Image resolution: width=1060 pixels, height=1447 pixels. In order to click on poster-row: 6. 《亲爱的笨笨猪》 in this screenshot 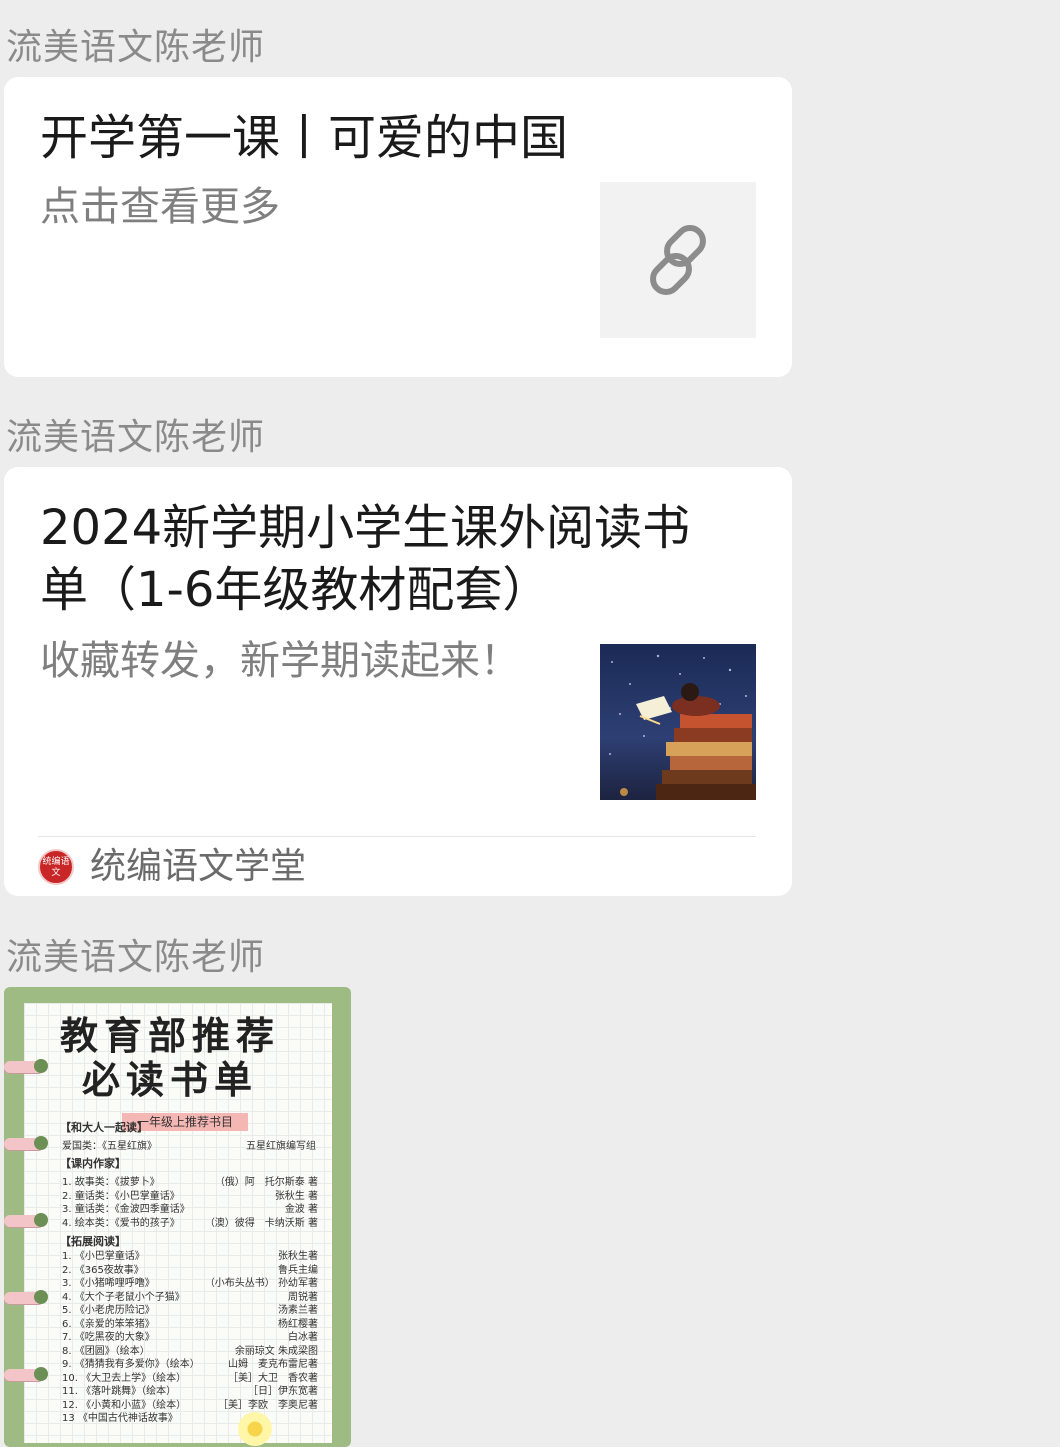, I will do `click(108, 1324)`.